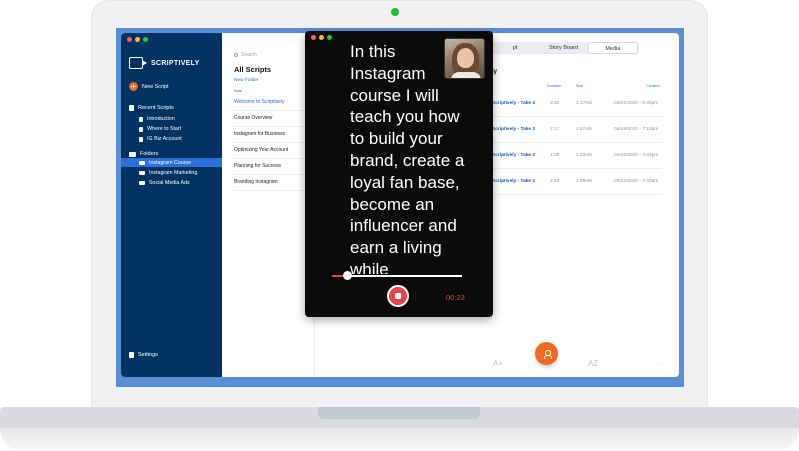  Describe the element at coordinates (555, 181) in the screenshot. I see `media-duration: 2:43` at that location.